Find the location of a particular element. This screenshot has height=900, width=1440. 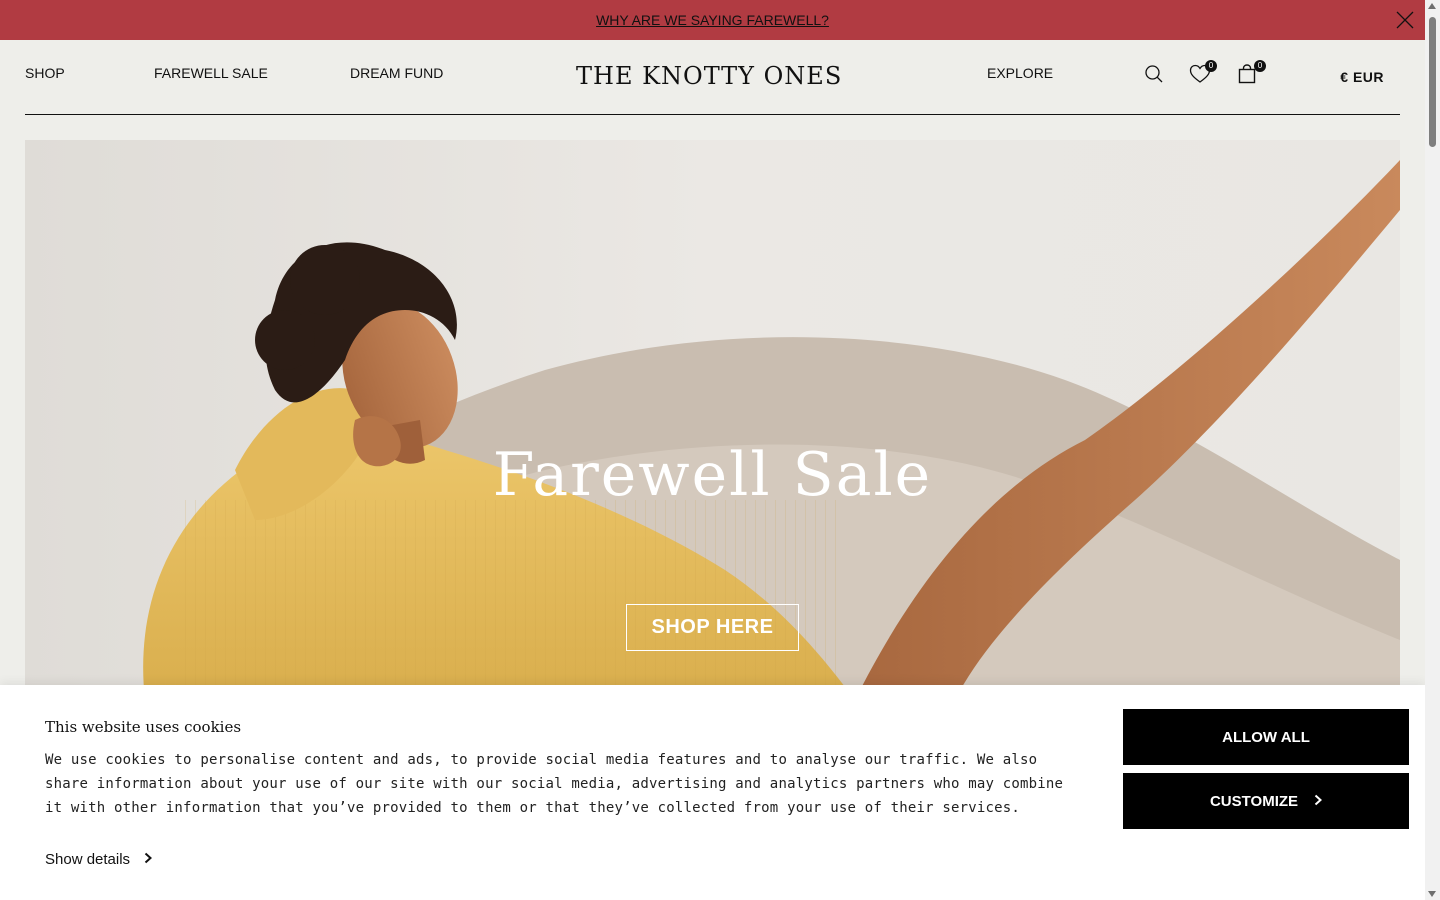

site-logo: THE KNOTTY ONES is located at coordinates (709, 76).